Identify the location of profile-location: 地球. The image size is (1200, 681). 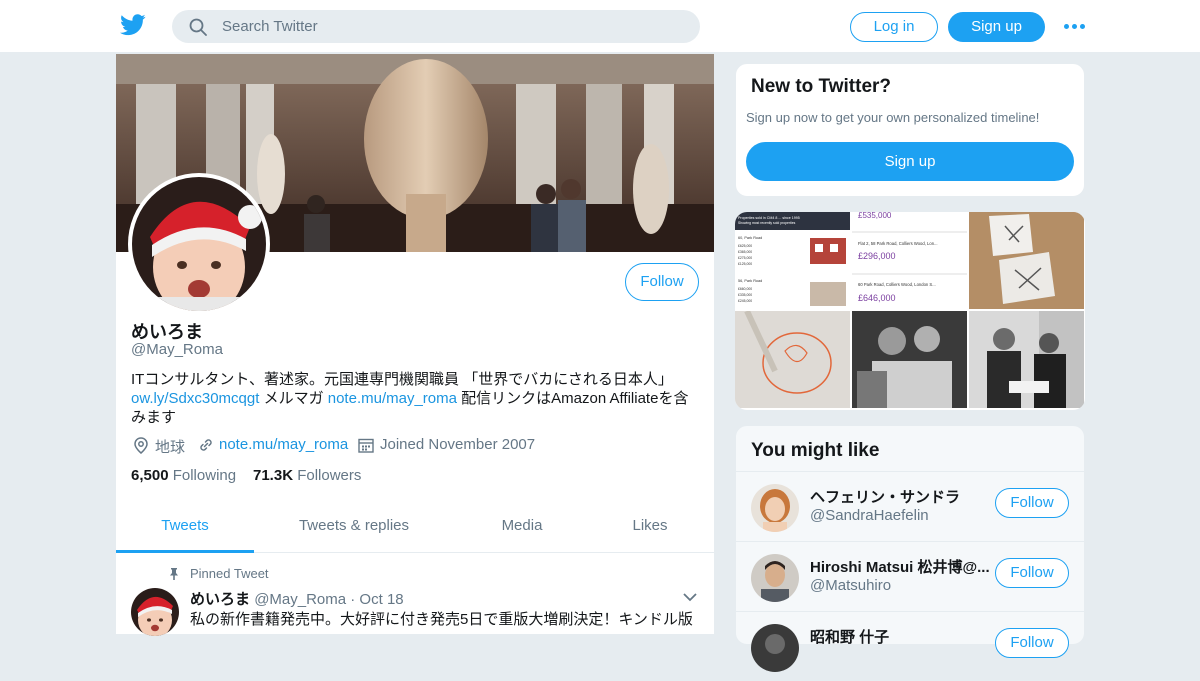
(170, 447).